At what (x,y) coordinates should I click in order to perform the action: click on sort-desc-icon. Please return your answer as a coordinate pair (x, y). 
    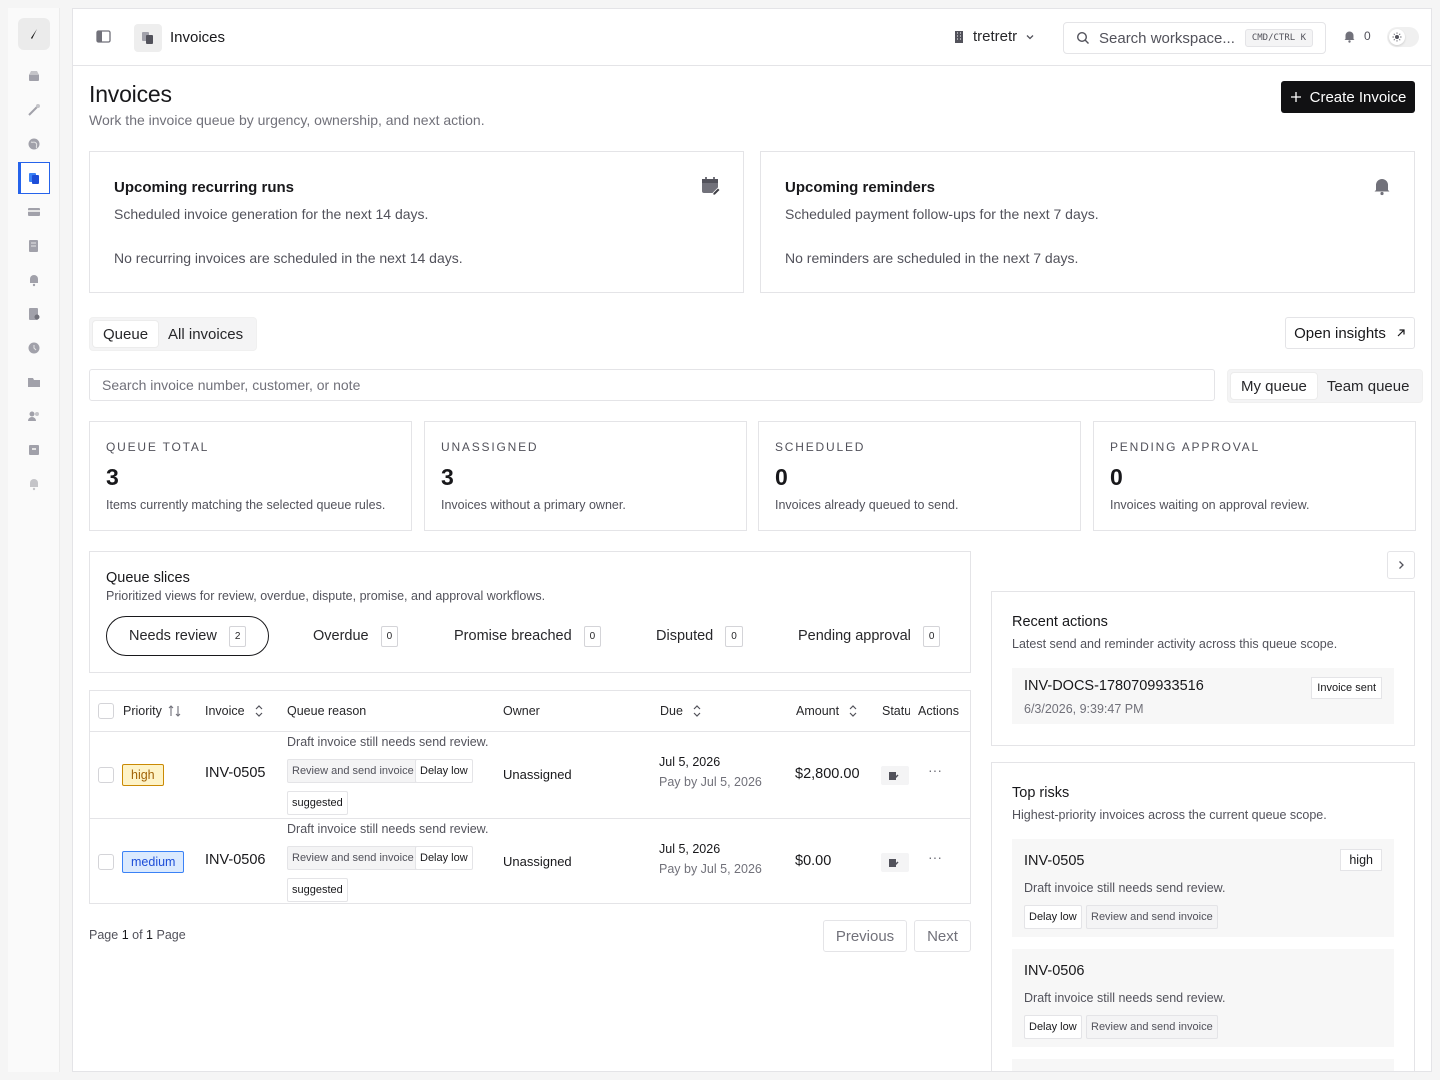
    Looking at the image, I should click on (174, 711).